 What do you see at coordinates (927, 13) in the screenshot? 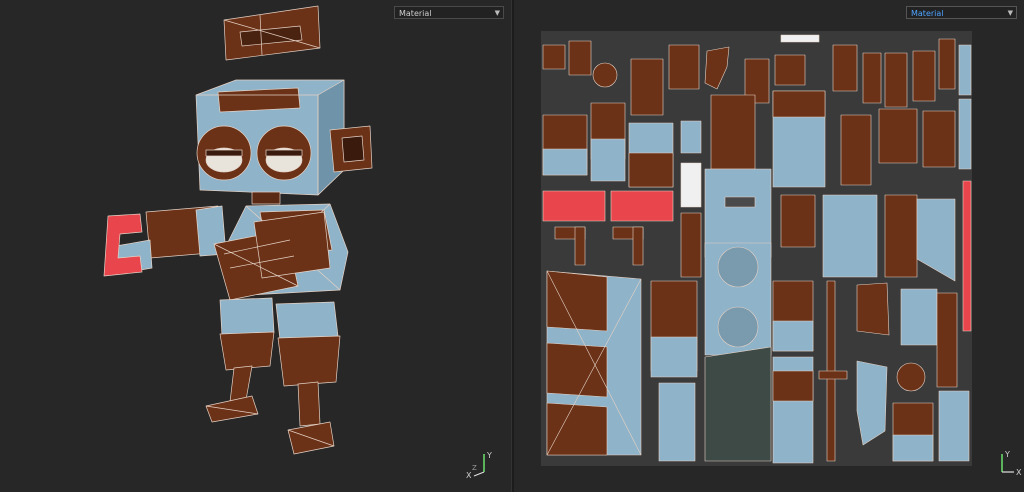
I see `dropdown-value: Material` at bounding box center [927, 13].